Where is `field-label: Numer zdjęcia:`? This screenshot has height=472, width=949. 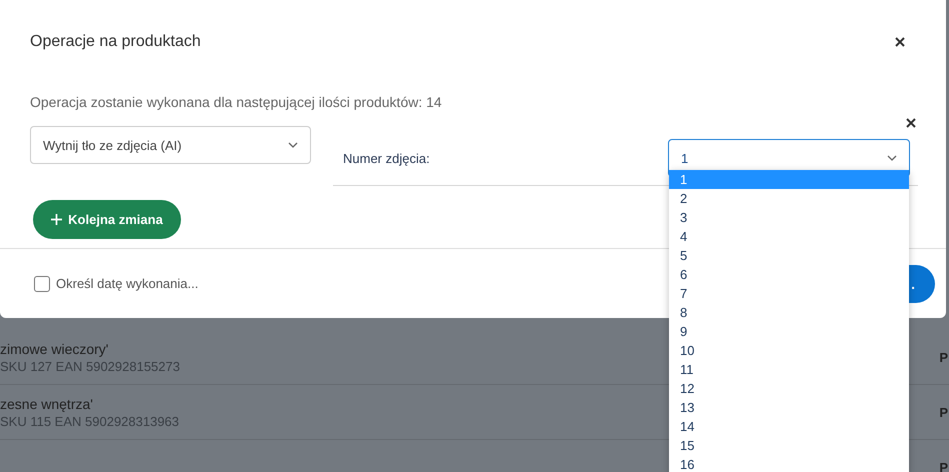
field-label: Numer zdjęcia: is located at coordinates (386, 158).